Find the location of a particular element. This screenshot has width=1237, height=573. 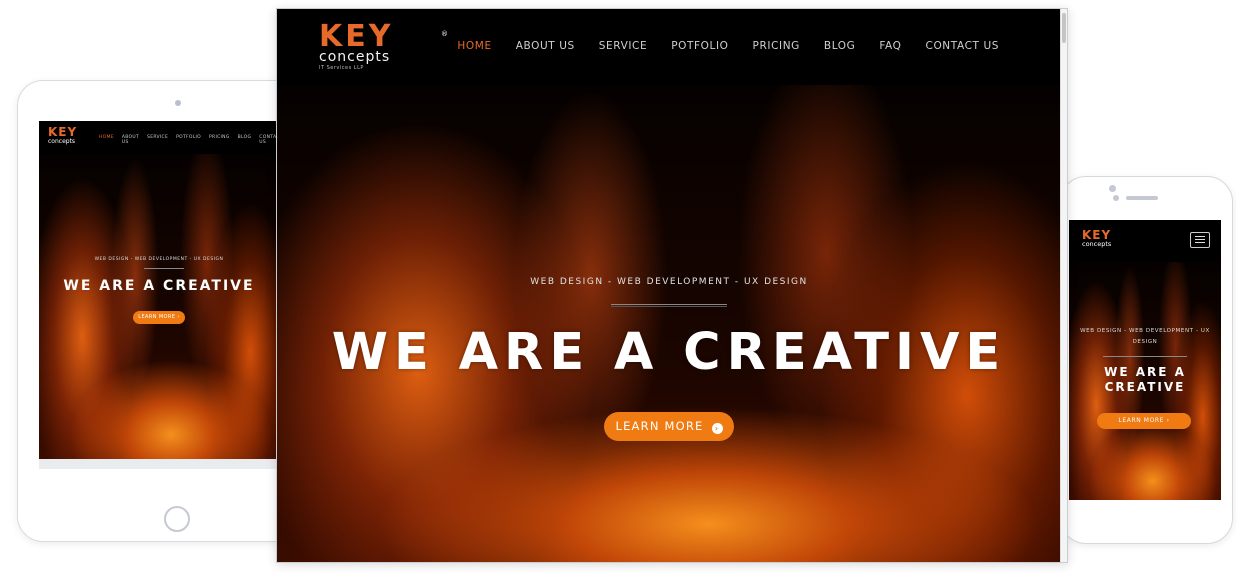

nav-item-faq: FAQ is located at coordinates (890, 46).